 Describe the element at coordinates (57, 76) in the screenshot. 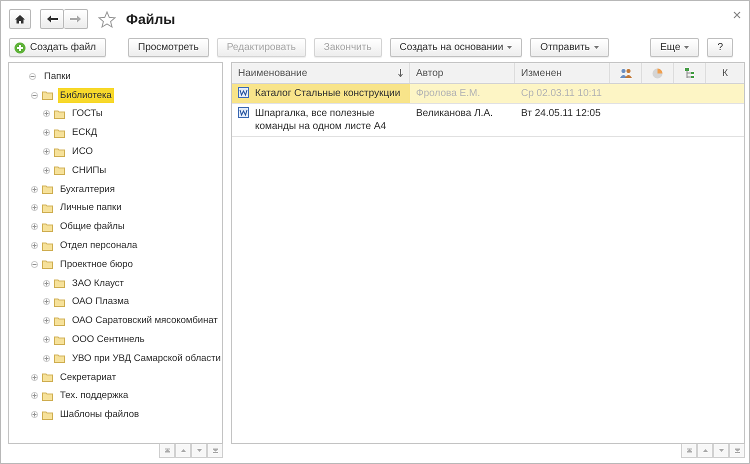

I see `tree-item: Папки` at that location.